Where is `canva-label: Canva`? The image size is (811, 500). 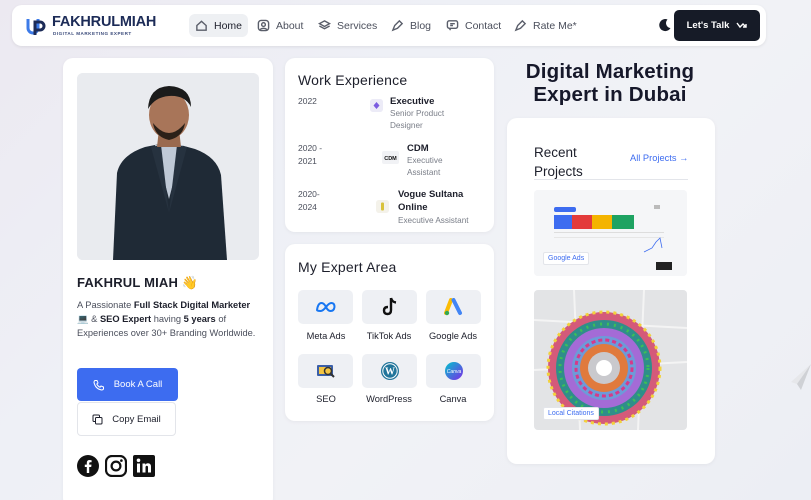 canva-label: Canva is located at coordinates (453, 399).